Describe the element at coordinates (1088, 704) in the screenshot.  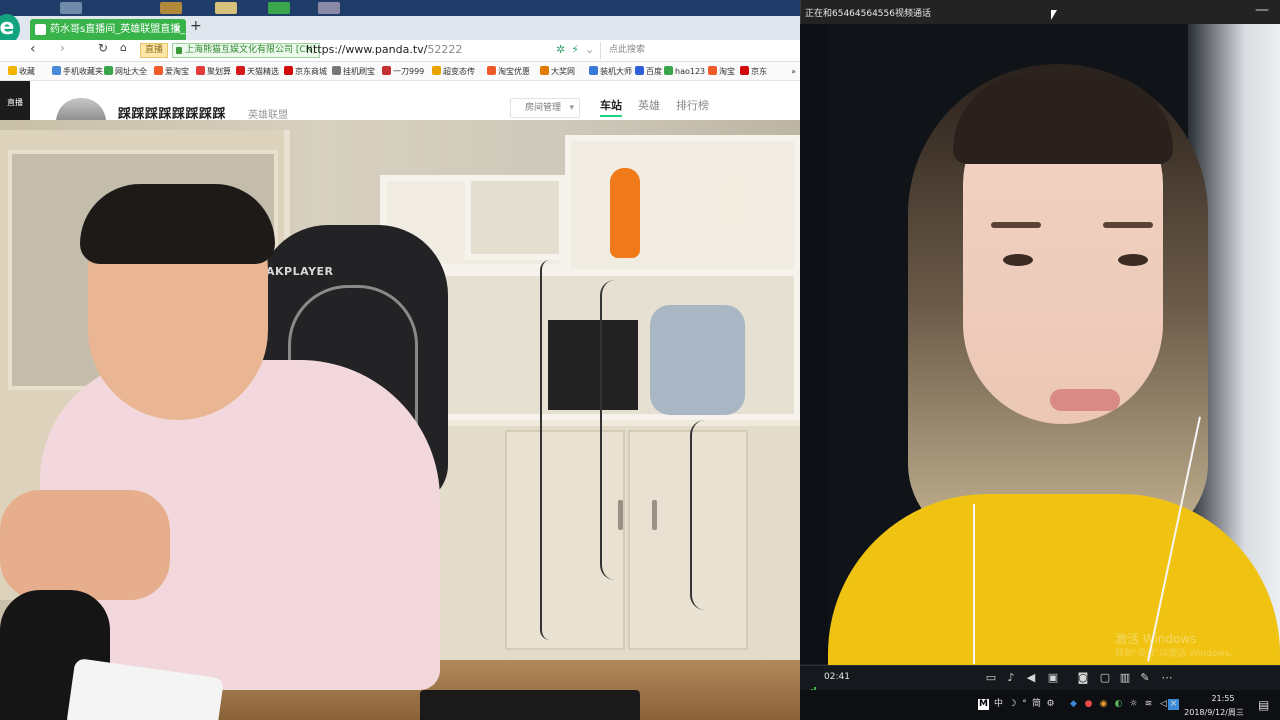
I see `tray-app-icon: ●` at that location.